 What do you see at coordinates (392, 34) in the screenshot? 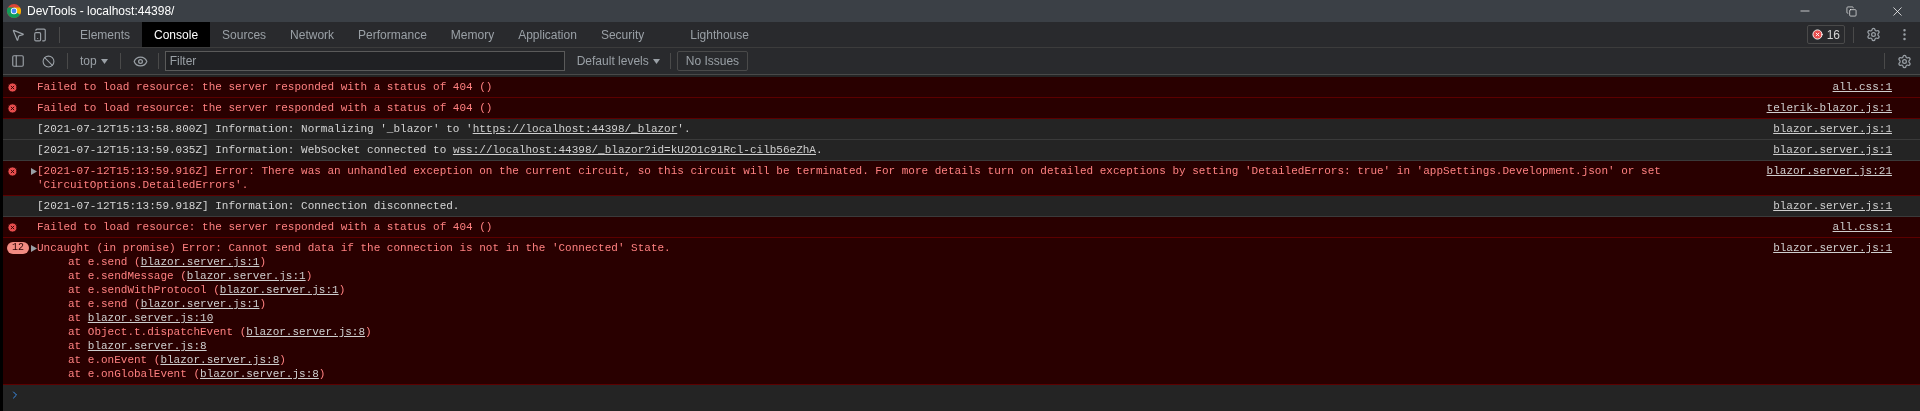
I see `panel-tab: Performance` at bounding box center [392, 34].